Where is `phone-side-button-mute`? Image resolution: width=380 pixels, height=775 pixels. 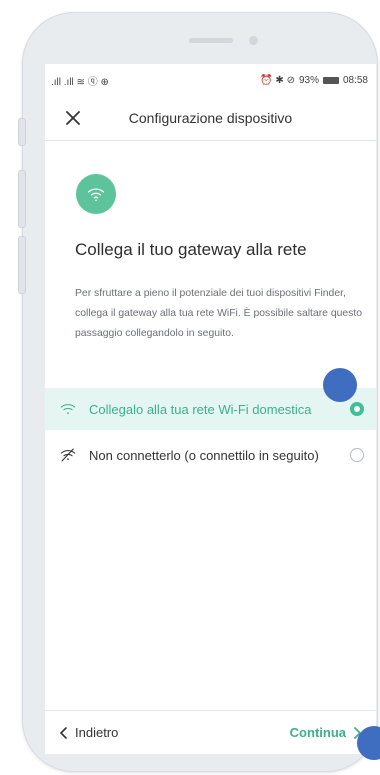
phone-side-button-mute is located at coordinates (22, 132).